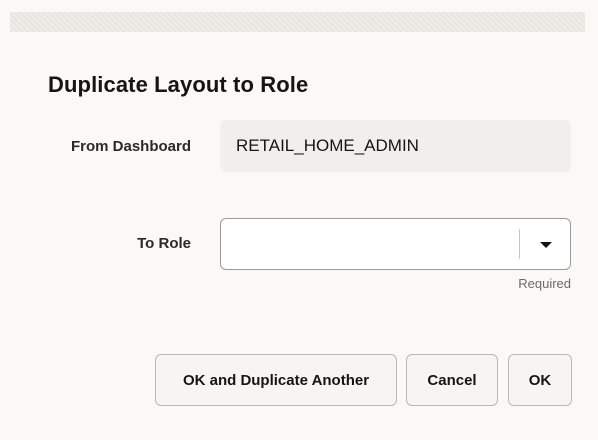 The height and width of the screenshot is (440, 598). Describe the element at coordinates (297, 22) in the screenshot. I see `dialog-header-band` at that location.